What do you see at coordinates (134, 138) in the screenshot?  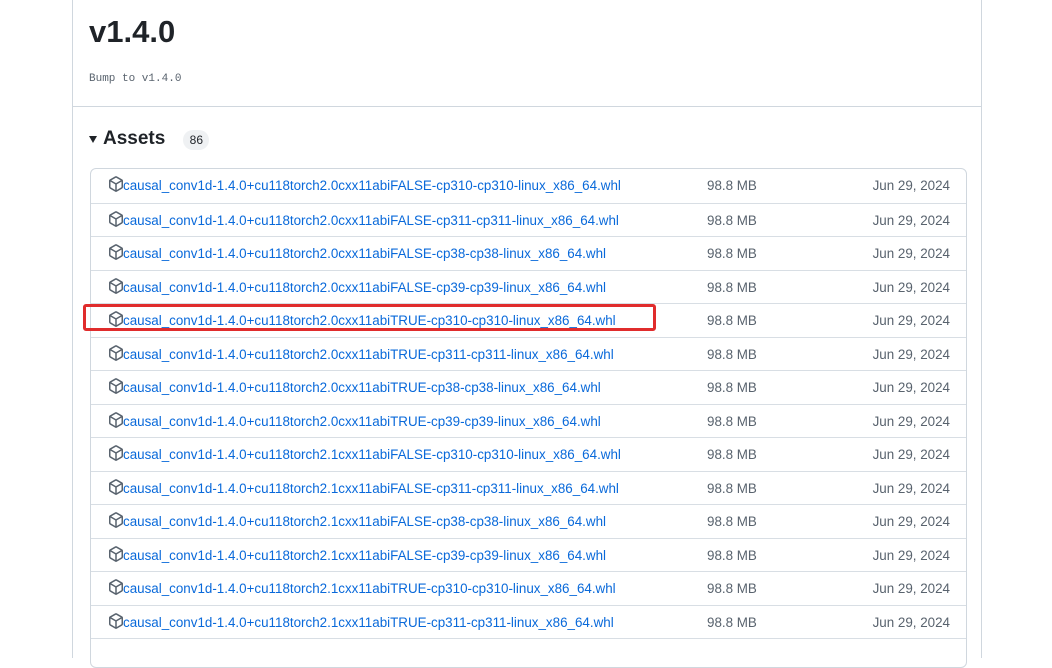 I see `assets-title: Assets` at bounding box center [134, 138].